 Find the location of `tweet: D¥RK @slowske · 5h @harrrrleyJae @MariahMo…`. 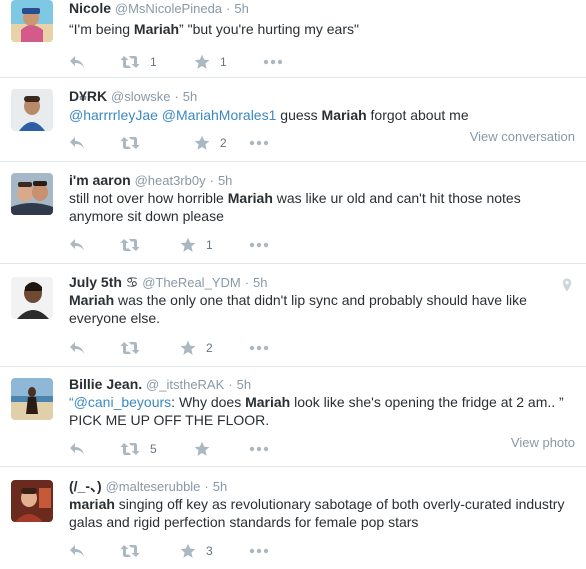

tweet: D¥RK @slowske · 5h @harrrrleyJae @MariahMo… is located at coordinates (293, 120).